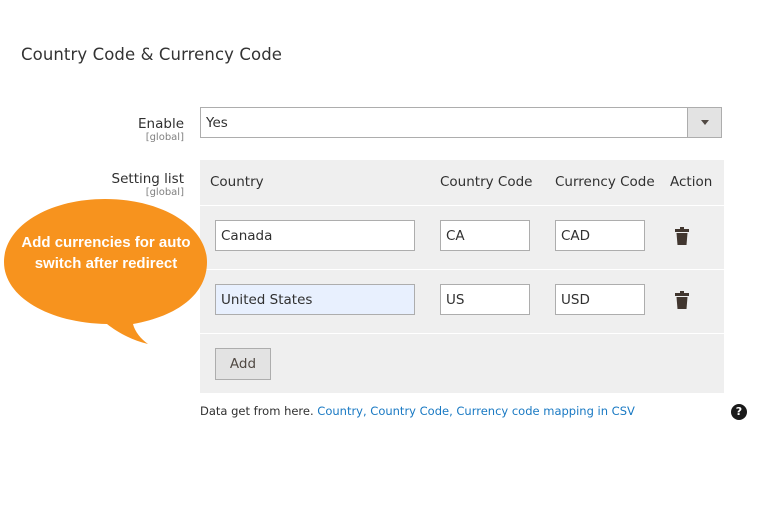 This screenshot has width=765, height=510. I want to click on country-code-input: US, so click(485, 299).